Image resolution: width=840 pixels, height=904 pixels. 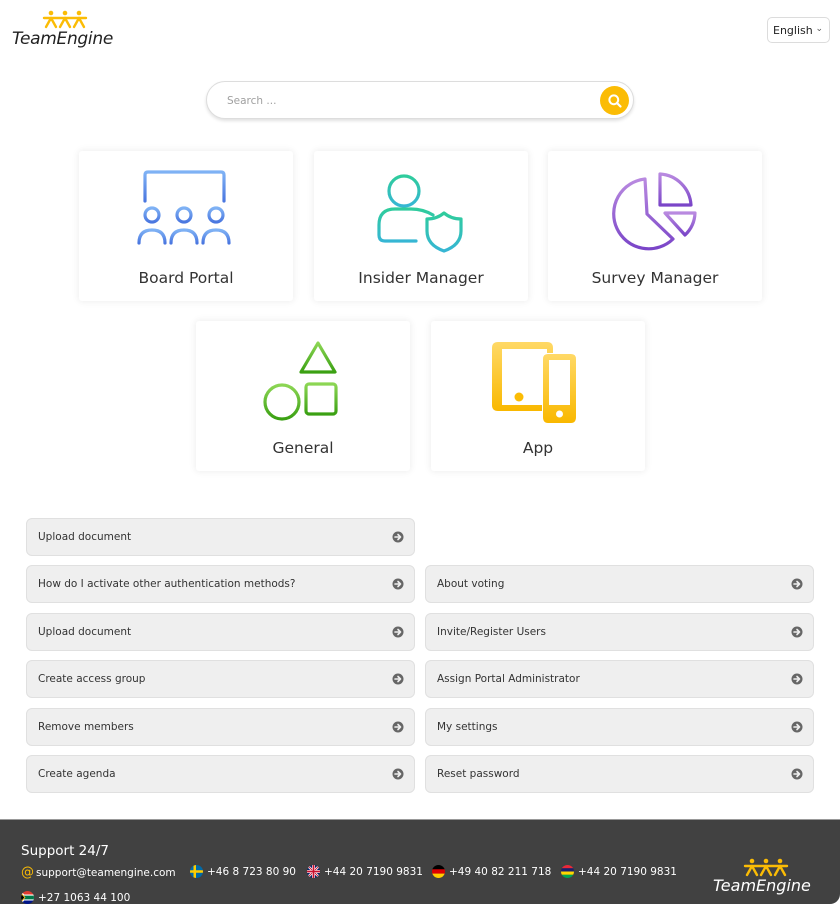 I want to click on faq-link: Assign Portal Administrator, so click(x=619, y=679).